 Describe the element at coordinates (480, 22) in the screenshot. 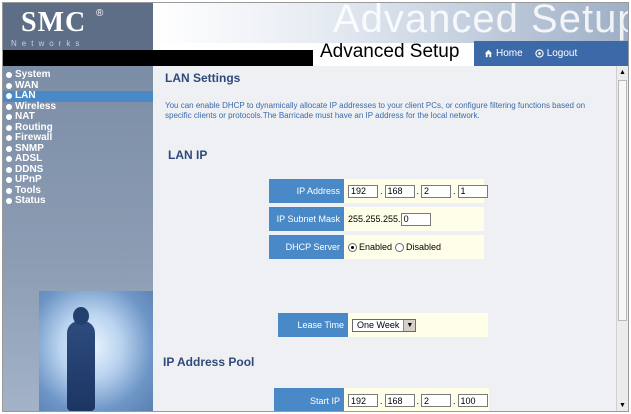

I see `header-watermark: Advanced Setup` at that location.